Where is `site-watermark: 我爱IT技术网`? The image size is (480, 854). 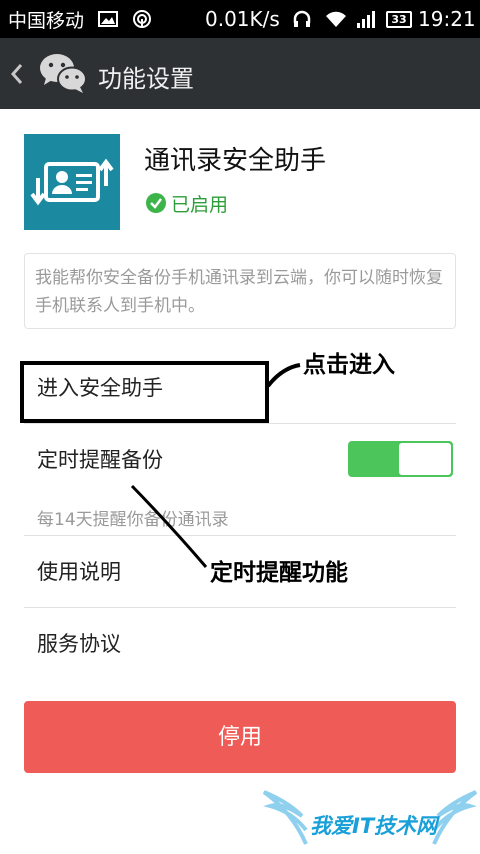 site-watermark: 我爱IT技术网 is located at coordinates (370, 817).